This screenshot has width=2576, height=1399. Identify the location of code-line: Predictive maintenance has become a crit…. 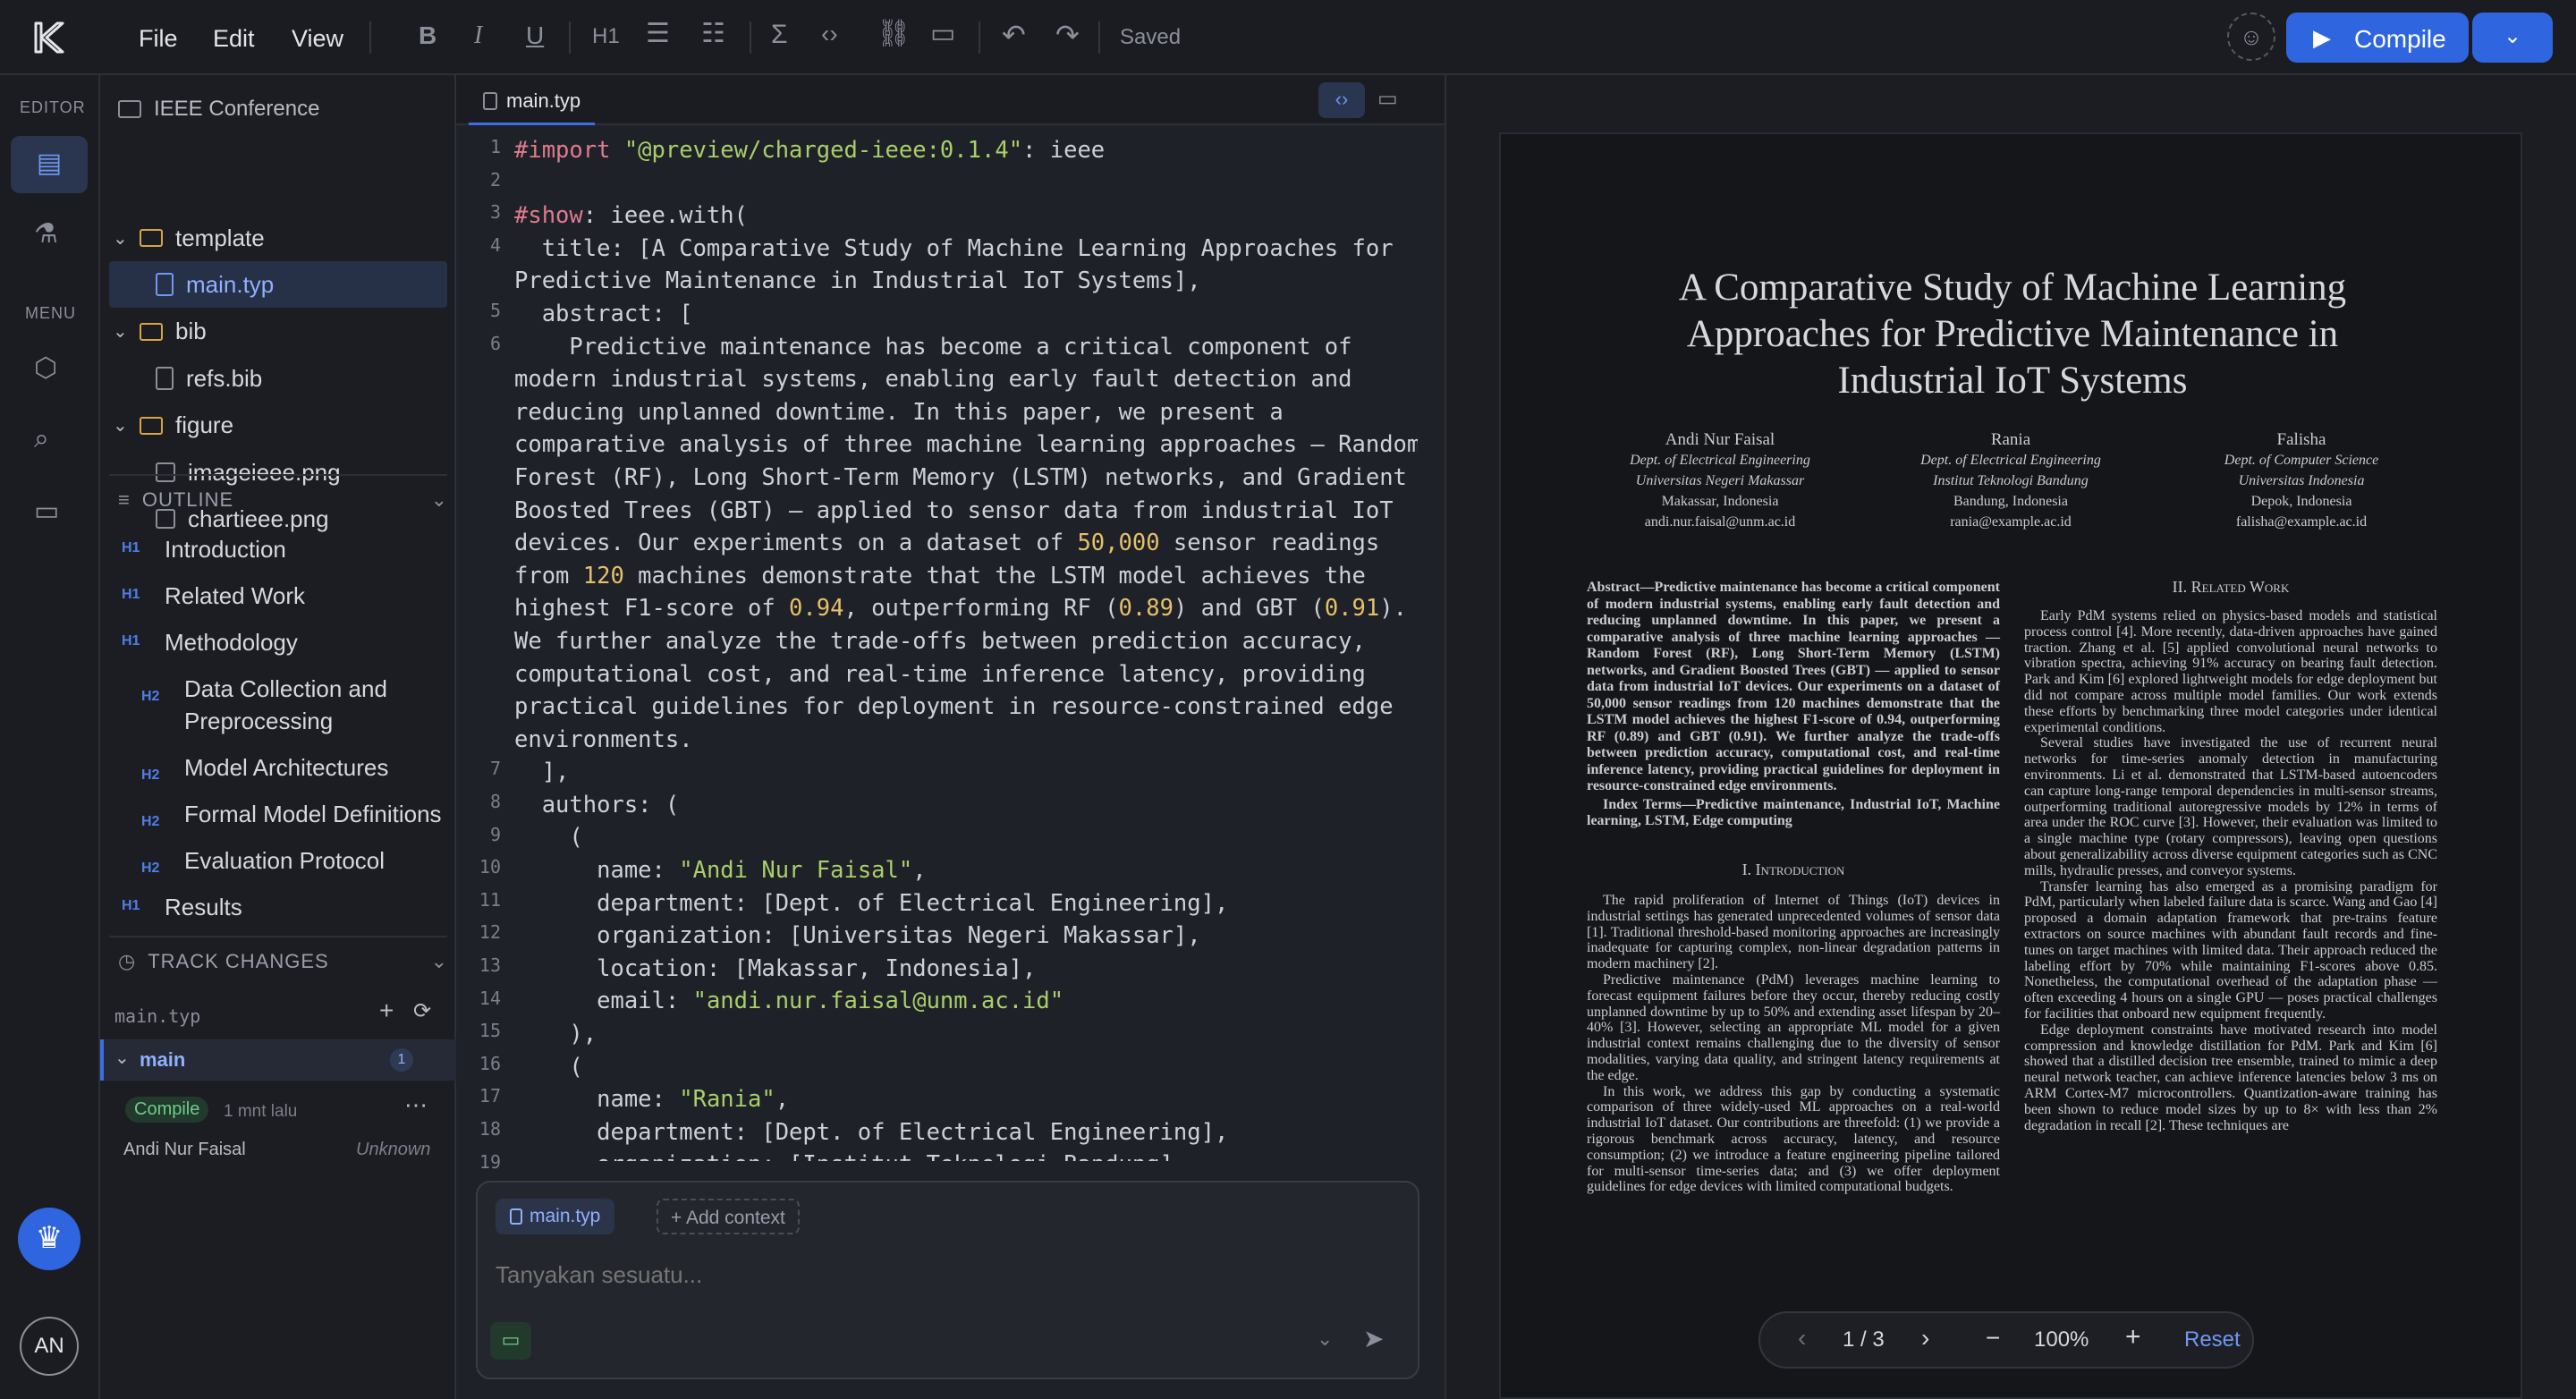
(933, 346).